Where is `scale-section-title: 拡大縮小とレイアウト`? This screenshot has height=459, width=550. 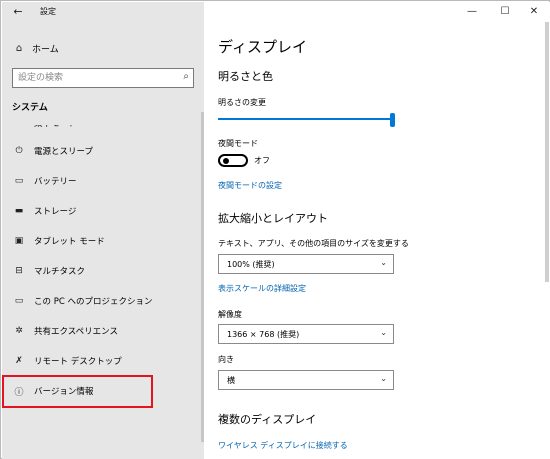
scale-section-title: 拡大縮小とレイアウト is located at coordinates (273, 218).